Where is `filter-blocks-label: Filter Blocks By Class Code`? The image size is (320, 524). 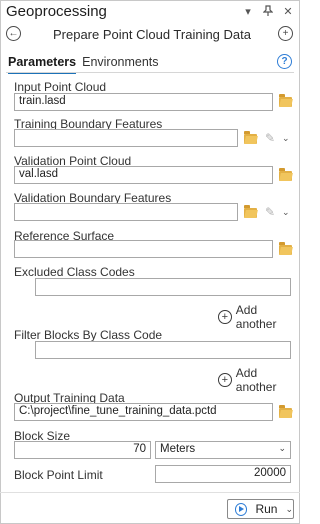
filter-blocks-label: Filter Blocks By Class Code is located at coordinates (88, 335).